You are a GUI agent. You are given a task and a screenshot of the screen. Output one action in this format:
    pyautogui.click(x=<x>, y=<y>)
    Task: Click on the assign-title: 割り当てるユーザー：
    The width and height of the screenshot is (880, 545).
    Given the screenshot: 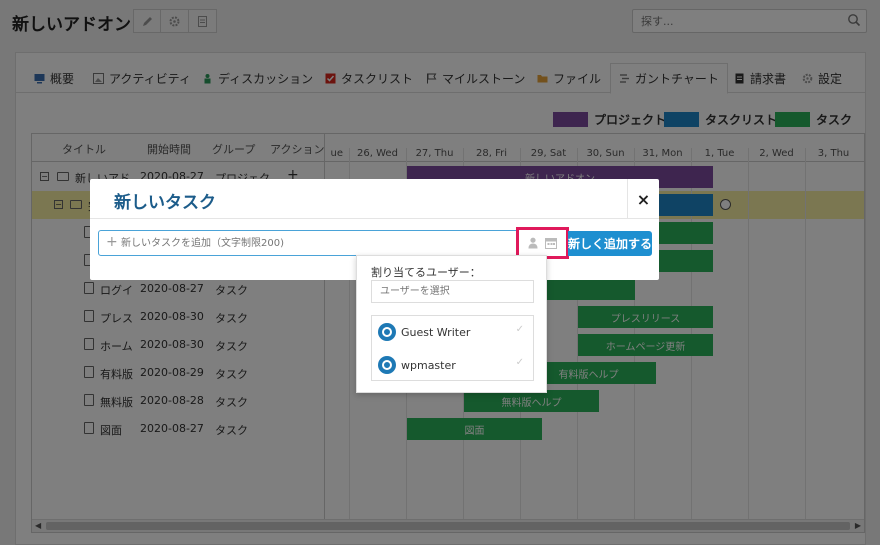 What is the action you would take?
    pyautogui.click(x=426, y=272)
    